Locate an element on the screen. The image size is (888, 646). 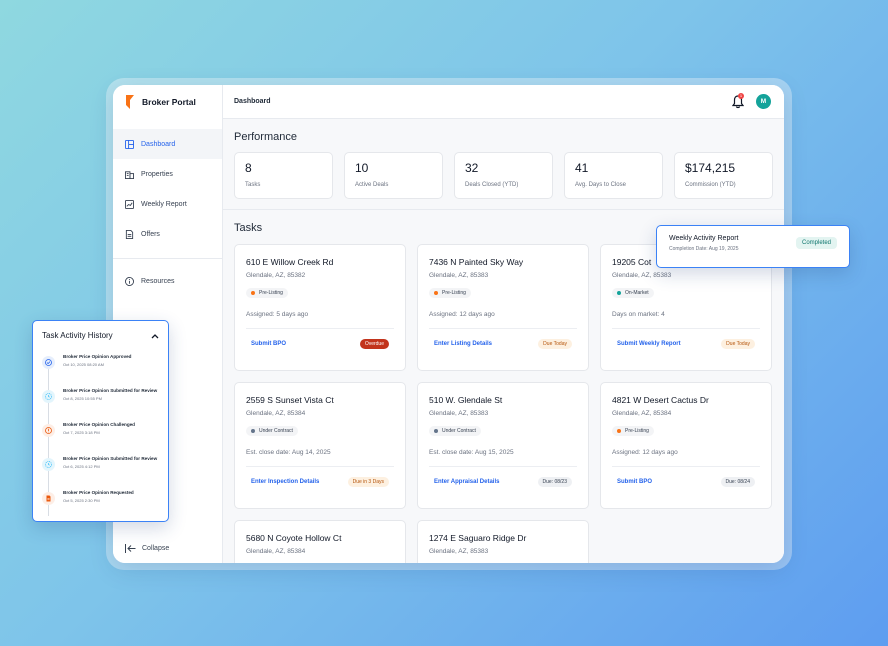
top-bar: Dashboard is located at coordinates (503, 102).